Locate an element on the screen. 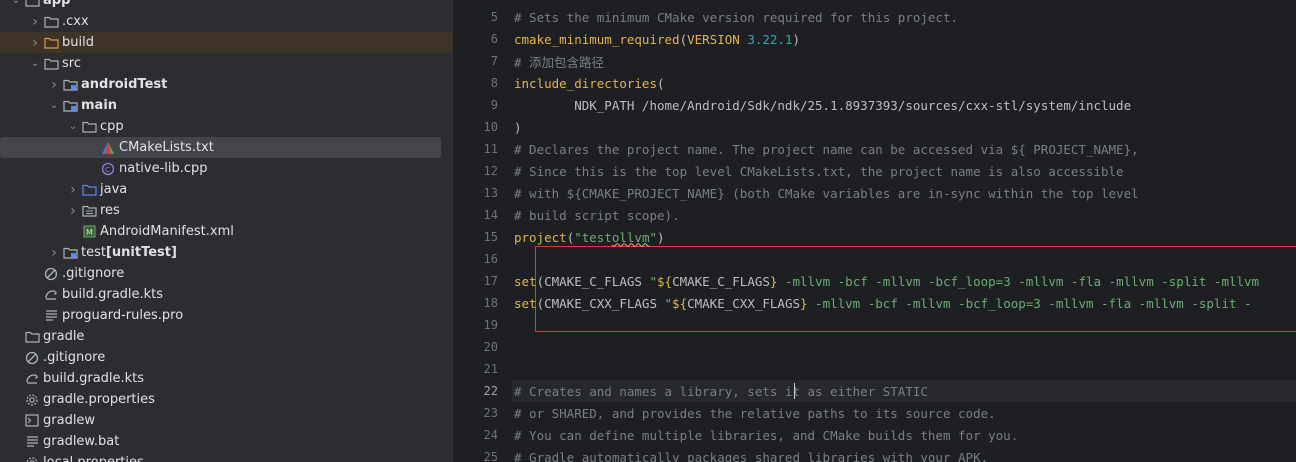 This screenshot has height=462, width=1296. line-number: 12 is located at coordinates (490, 171).